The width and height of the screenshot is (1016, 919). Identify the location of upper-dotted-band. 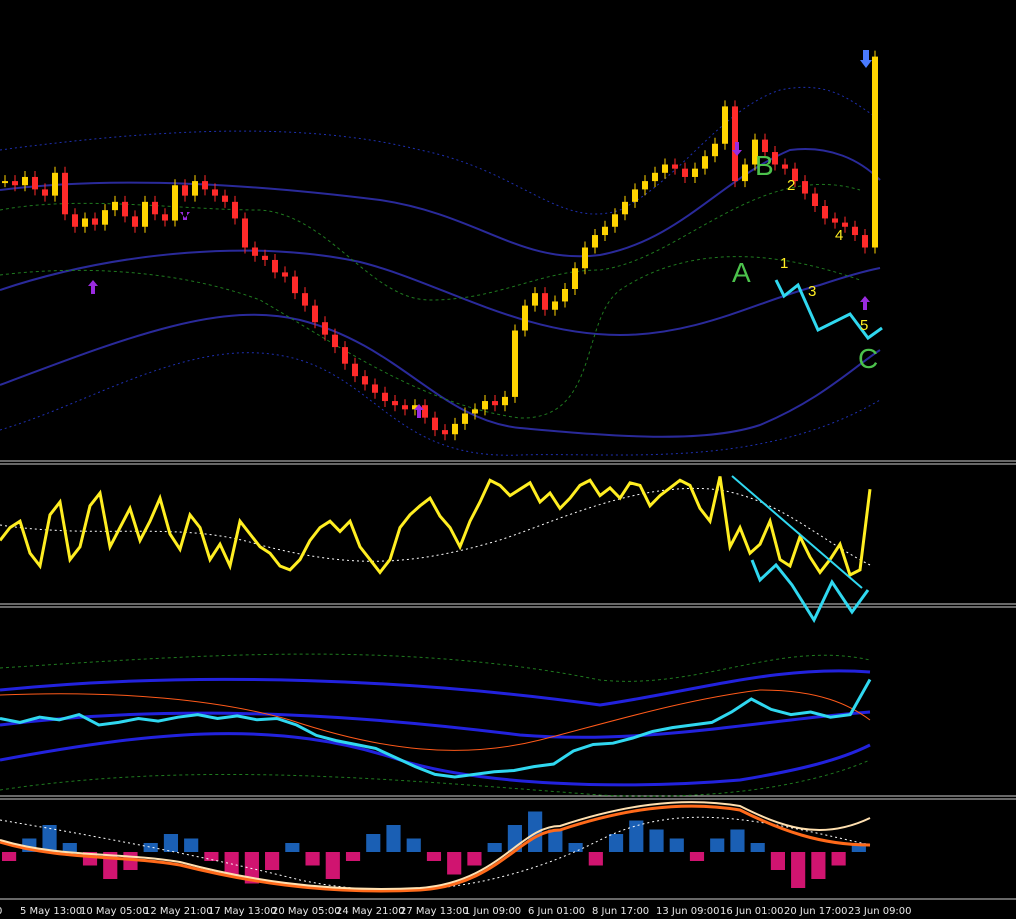
(440, 150).